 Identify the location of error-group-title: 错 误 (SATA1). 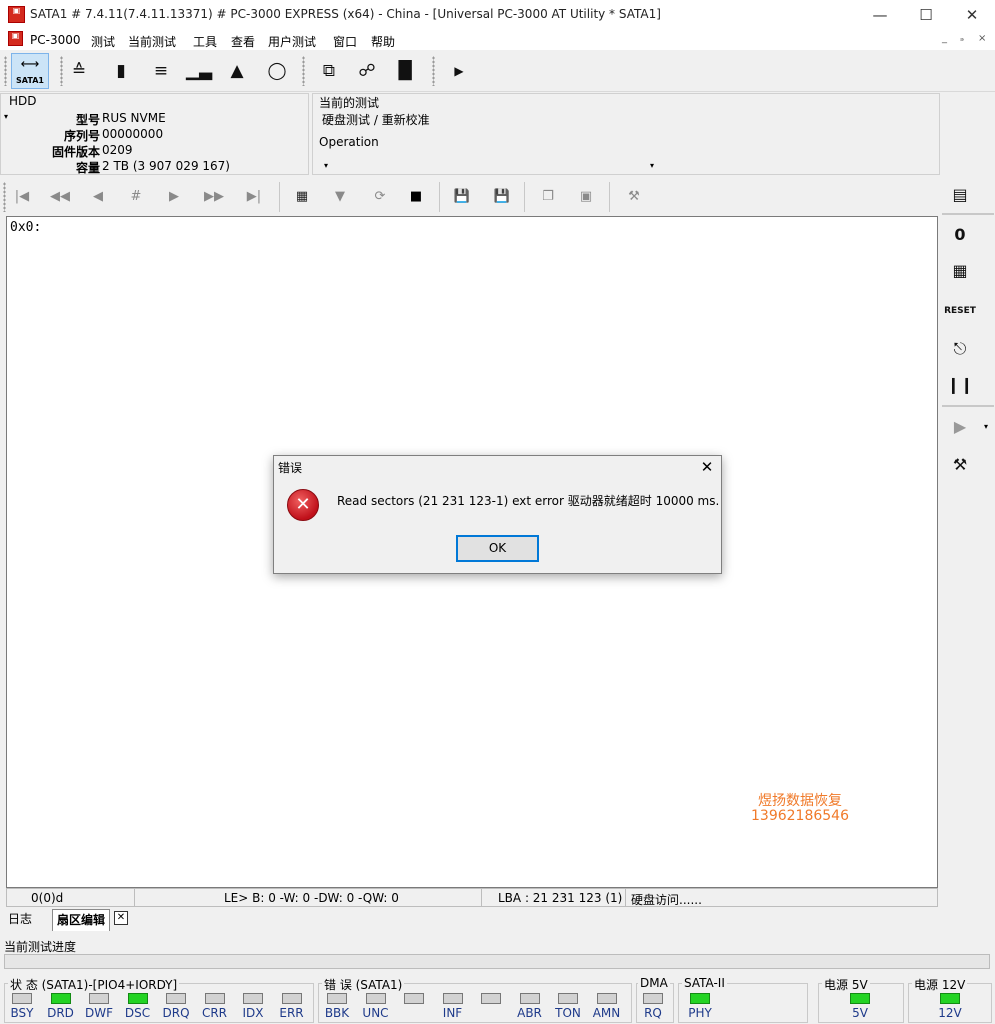
(363, 984).